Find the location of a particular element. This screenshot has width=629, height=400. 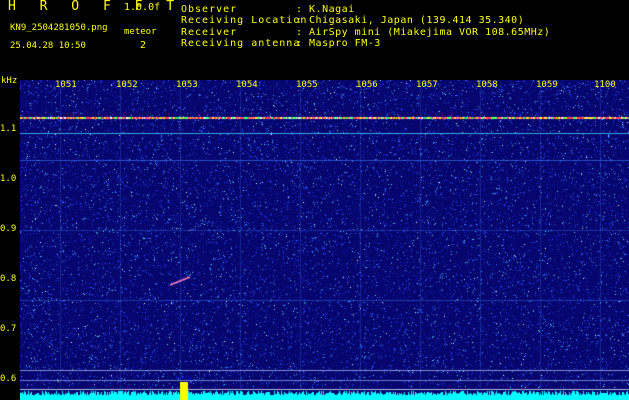

time-tick: 1058 is located at coordinates (487, 85).